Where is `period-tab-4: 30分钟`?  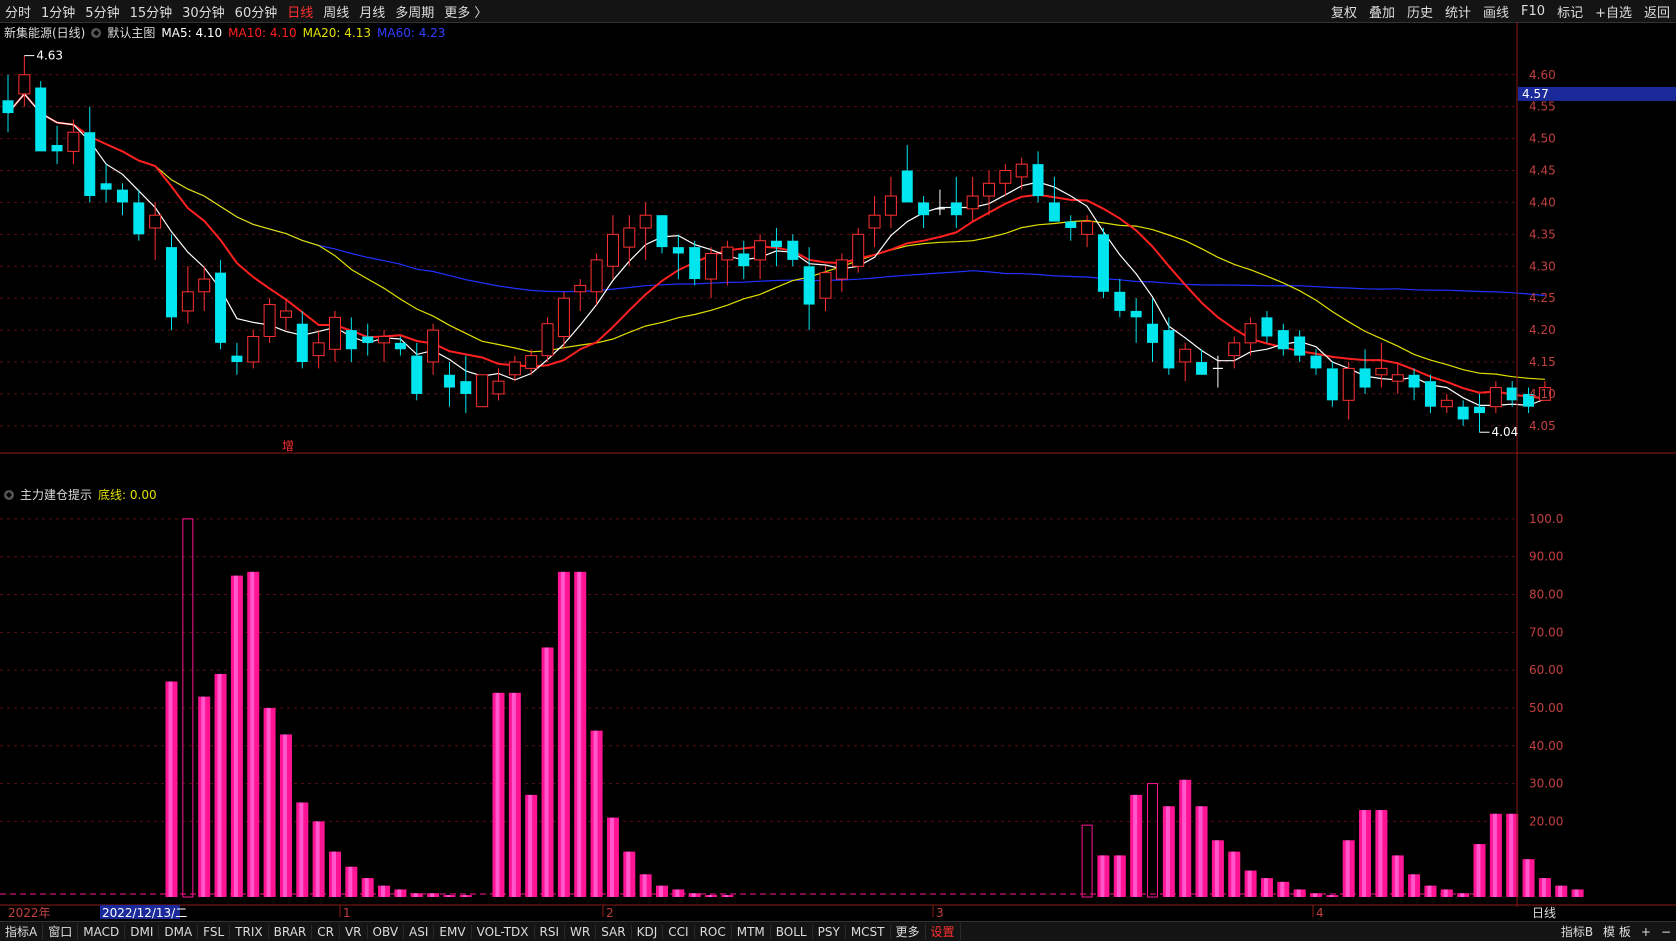 period-tab-4: 30分钟 is located at coordinates (203, 11).